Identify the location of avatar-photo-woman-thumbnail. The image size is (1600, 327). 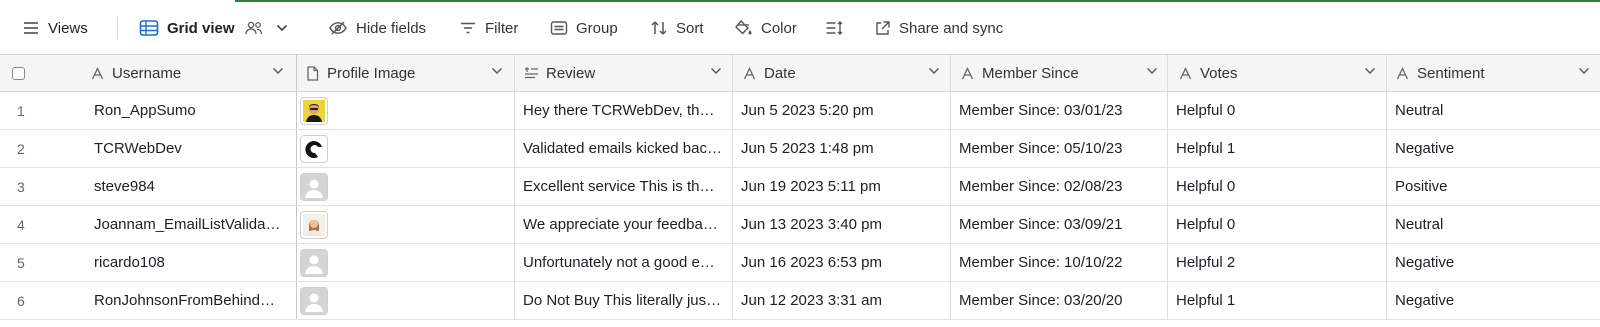
(314, 224).